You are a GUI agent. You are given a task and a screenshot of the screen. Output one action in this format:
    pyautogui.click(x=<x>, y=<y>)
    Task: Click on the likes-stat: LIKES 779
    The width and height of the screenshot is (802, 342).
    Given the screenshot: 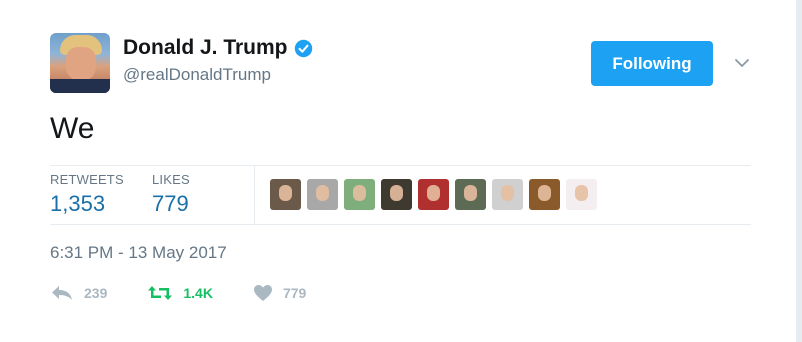 What is the action you would take?
    pyautogui.click(x=171, y=194)
    